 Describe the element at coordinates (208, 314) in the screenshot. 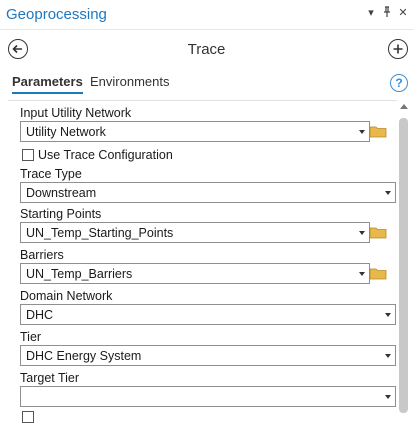

I see `domain-network-select: DHC` at that location.